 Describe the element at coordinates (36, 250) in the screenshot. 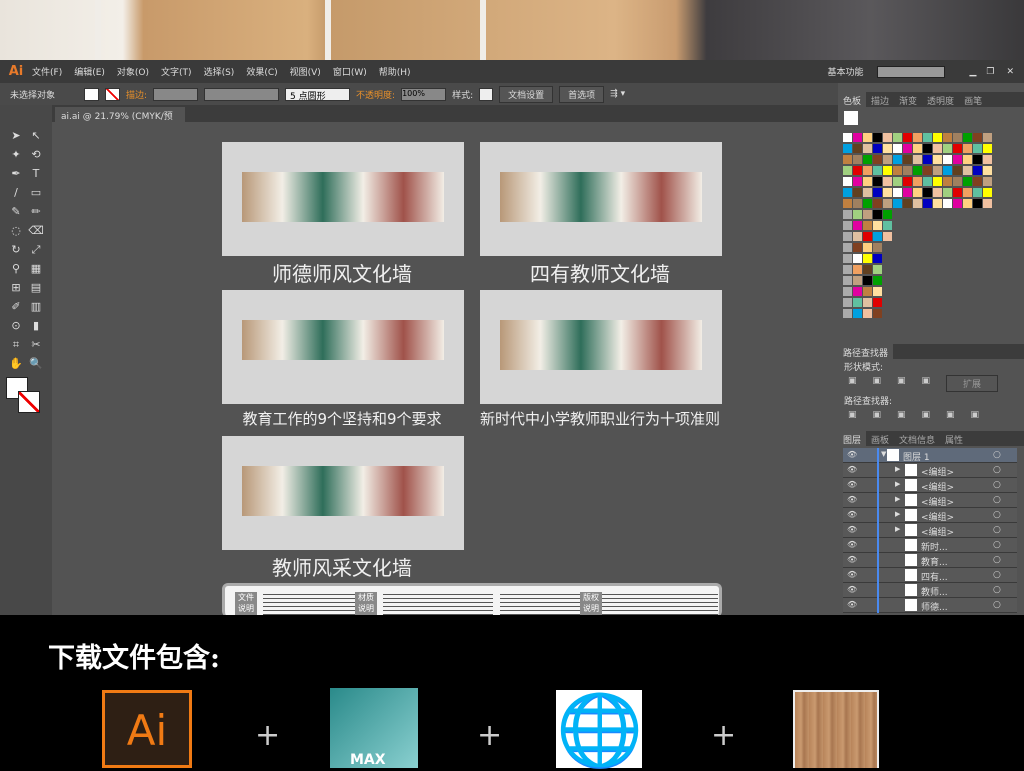

I see `tool-icon: ⤢` at that location.